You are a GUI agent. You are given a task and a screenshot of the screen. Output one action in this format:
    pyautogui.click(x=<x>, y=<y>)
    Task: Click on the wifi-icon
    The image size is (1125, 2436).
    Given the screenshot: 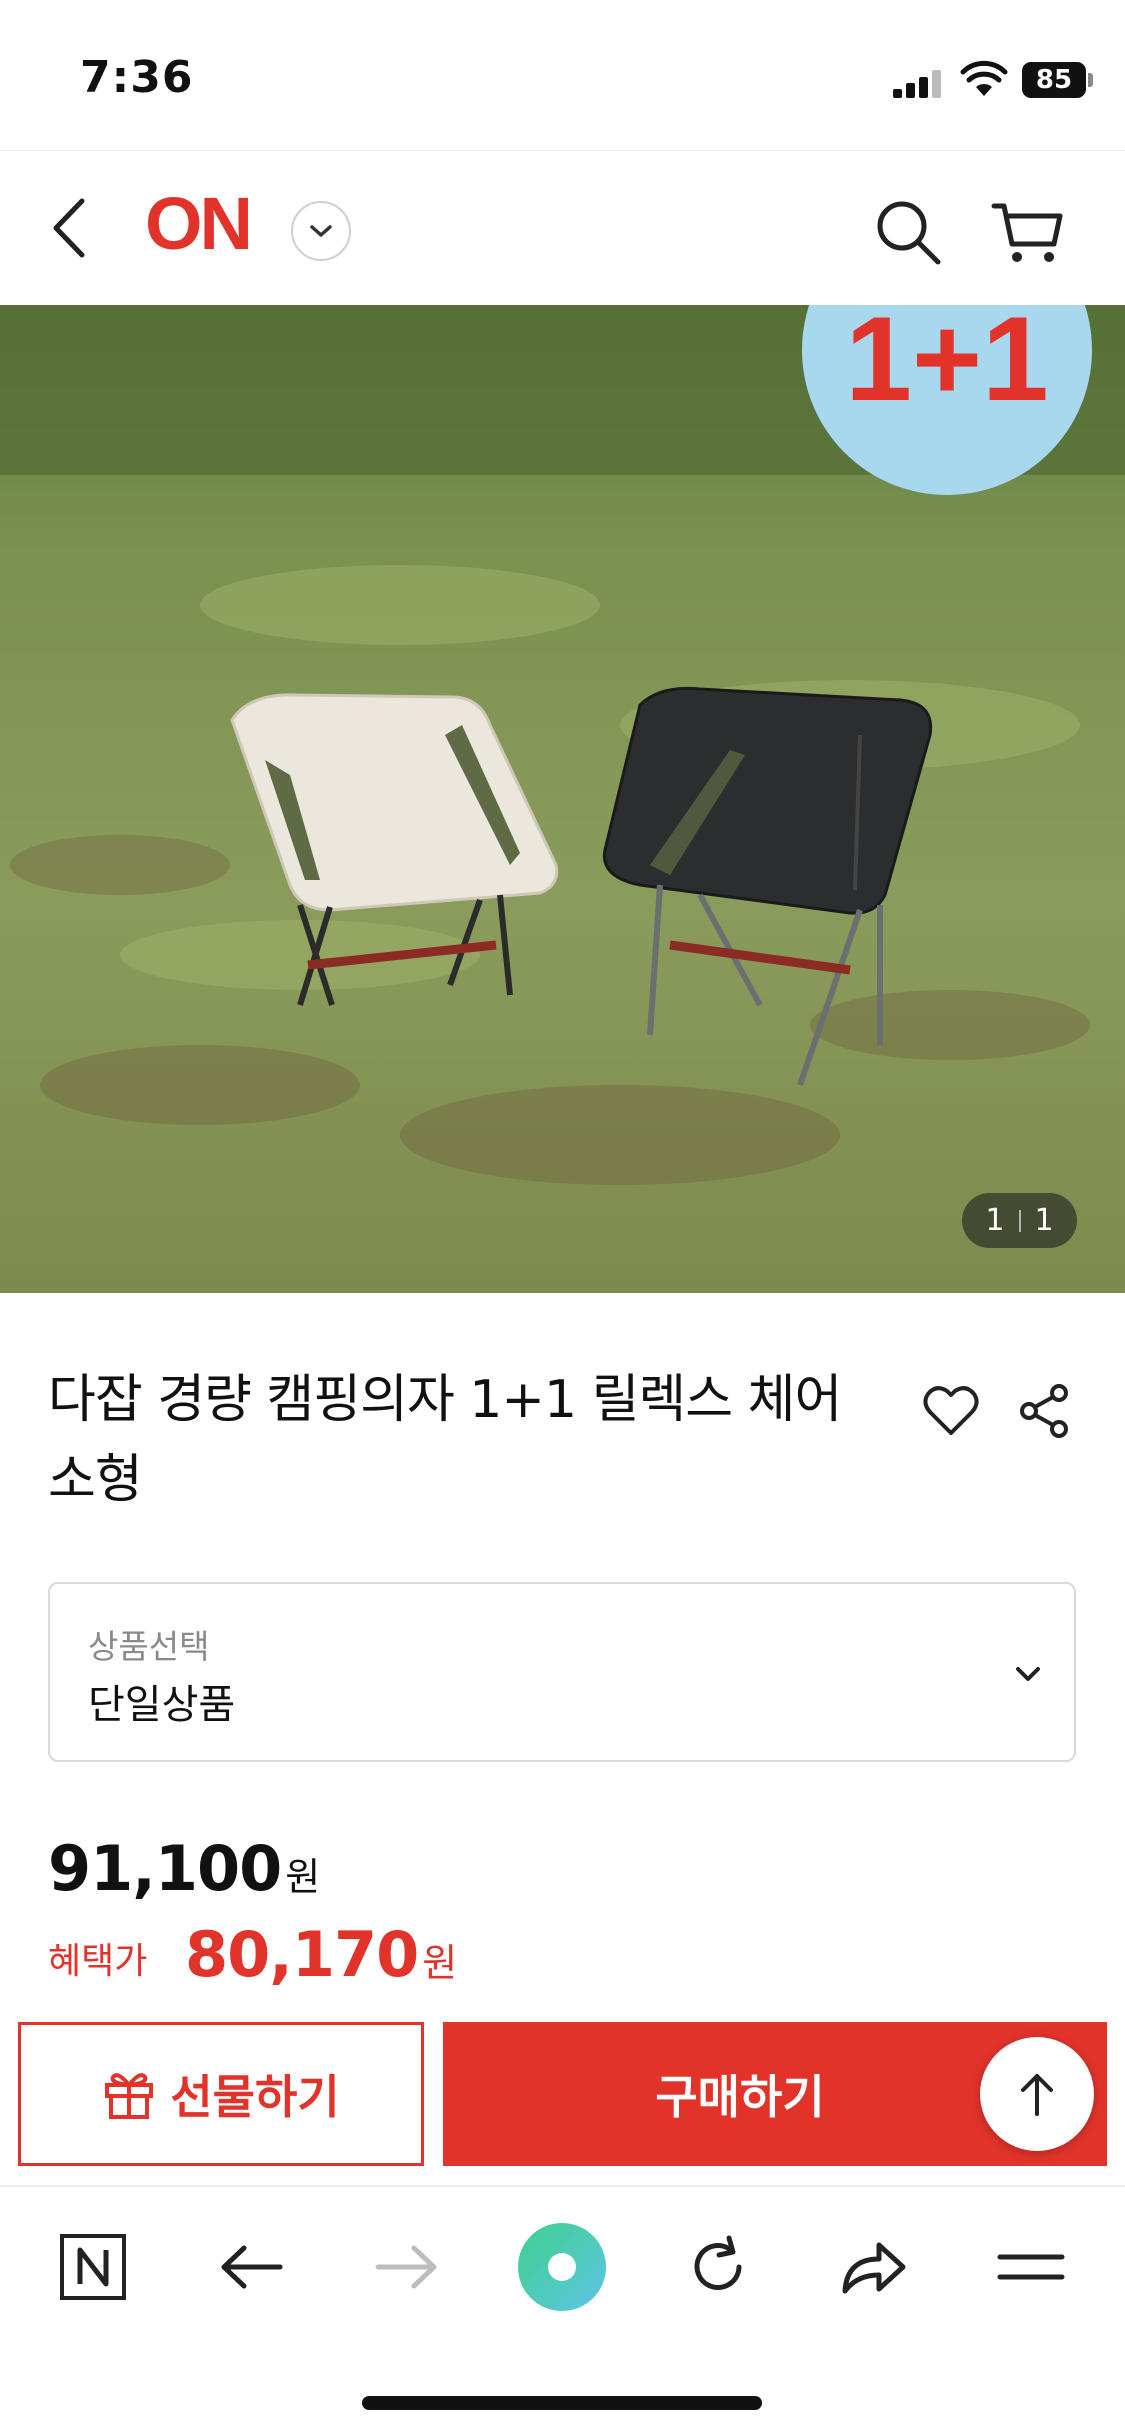 What is the action you would take?
    pyautogui.click(x=984, y=78)
    